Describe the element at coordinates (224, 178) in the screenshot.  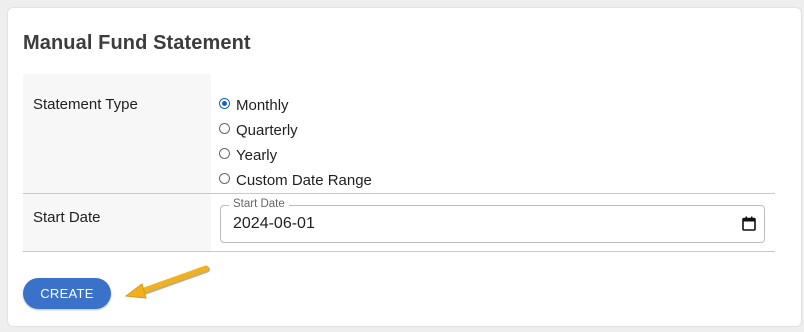
I see `radio-button-custom-date-range` at that location.